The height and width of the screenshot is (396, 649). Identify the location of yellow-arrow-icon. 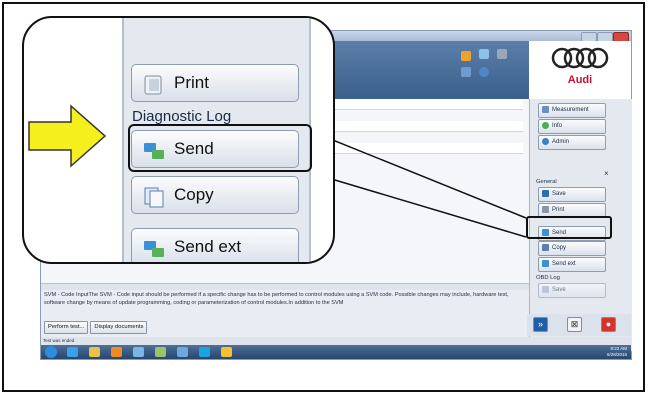
(67, 136).